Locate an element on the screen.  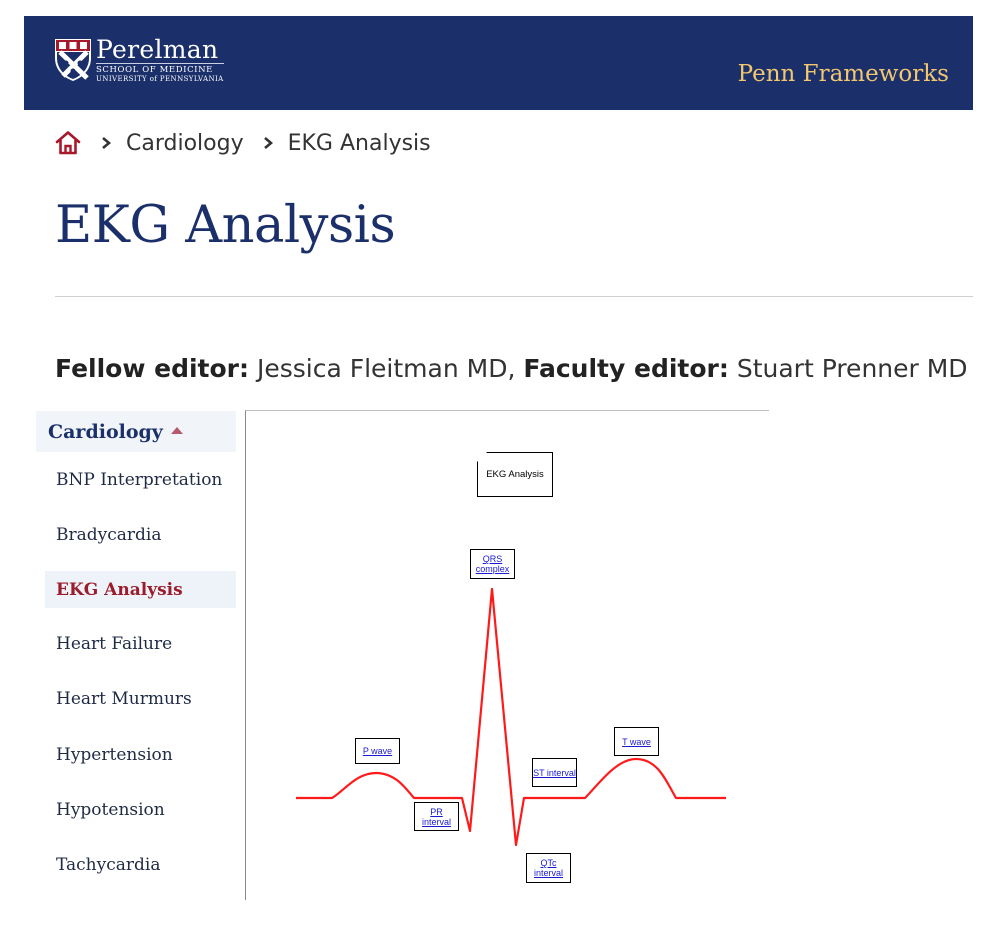
sidebar-item-heart-murmurs: Heart Murmurs is located at coordinates (140, 698).